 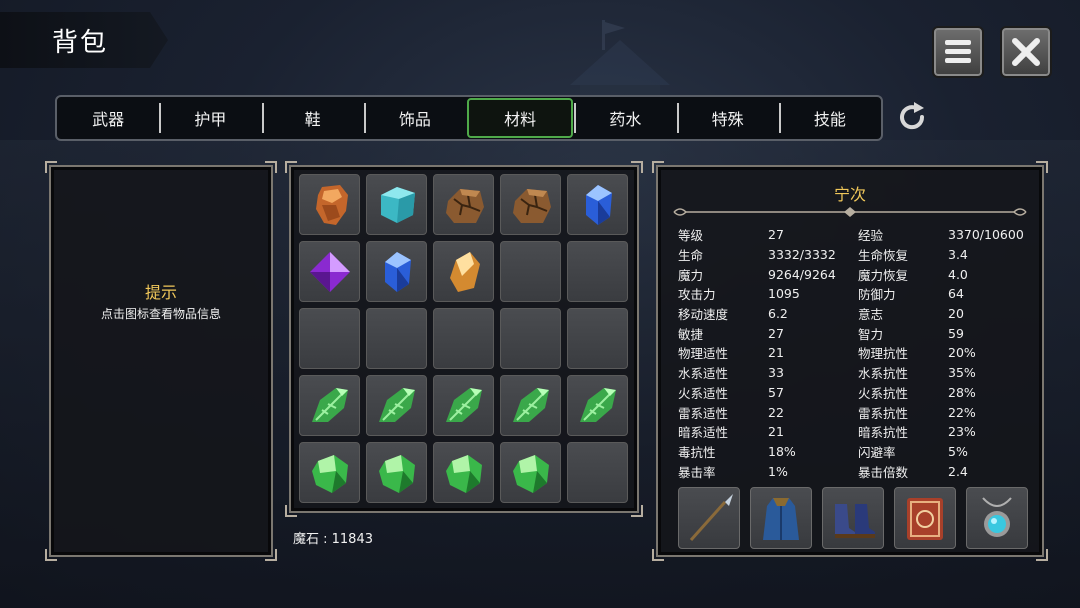 I want to click on tab-0: 武器, so click(x=108, y=118).